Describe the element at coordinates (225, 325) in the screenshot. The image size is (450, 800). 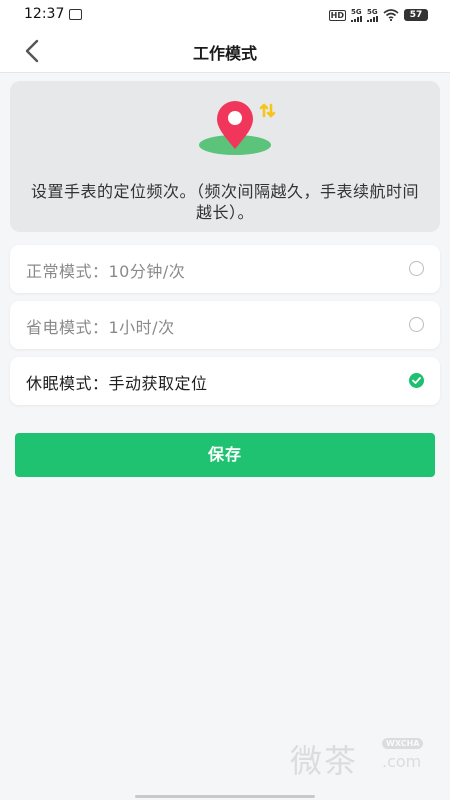
I see `mode-option-power-saving: 省电模式：1小时/次` at that location.